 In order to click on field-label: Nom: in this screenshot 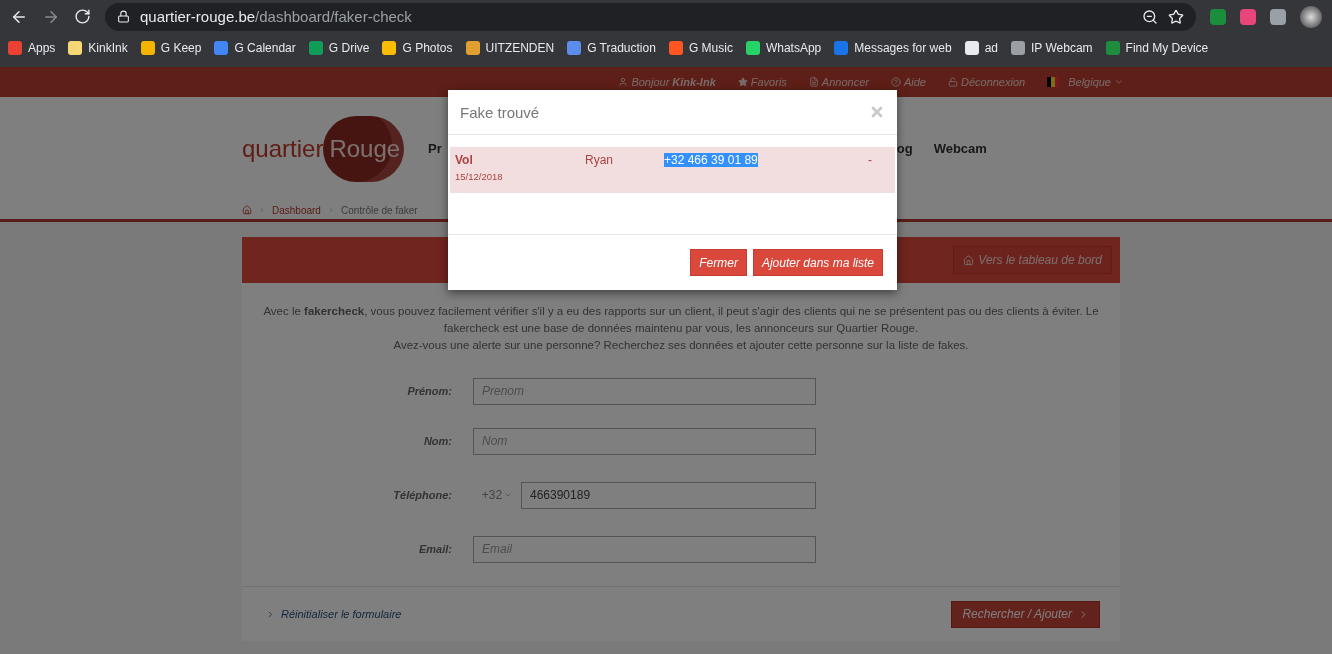, I will do `click(437, 441)`.